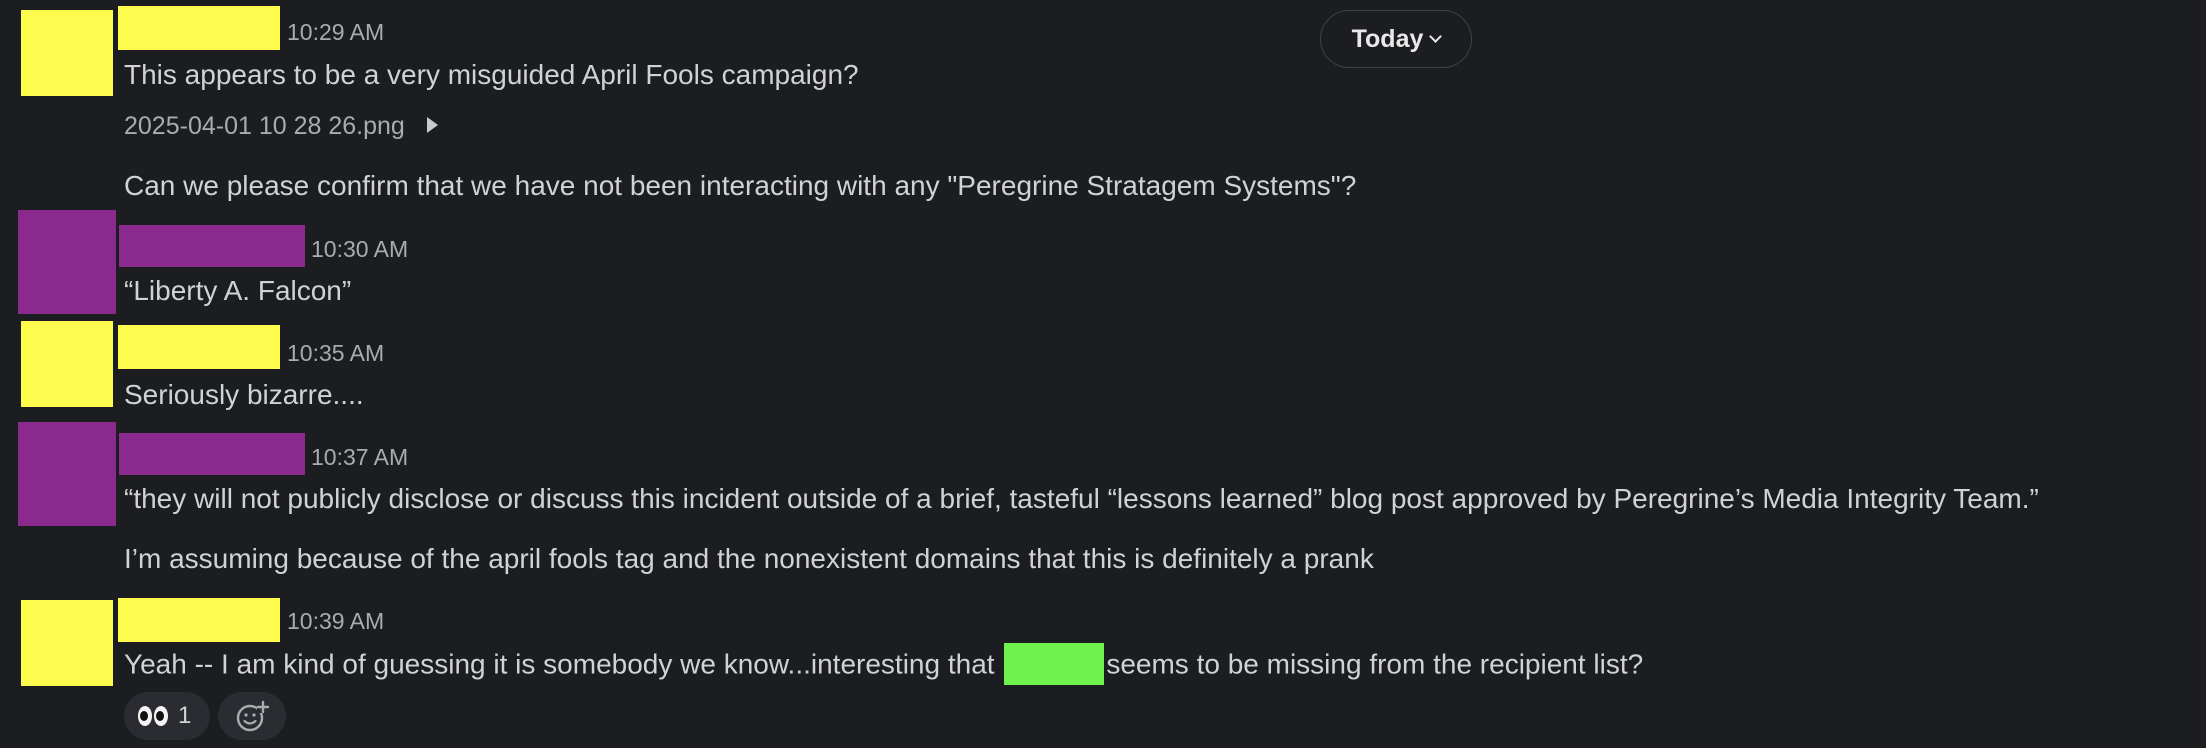  I want to click on message-timestamp: 10:39 AM, so click(335, 621).